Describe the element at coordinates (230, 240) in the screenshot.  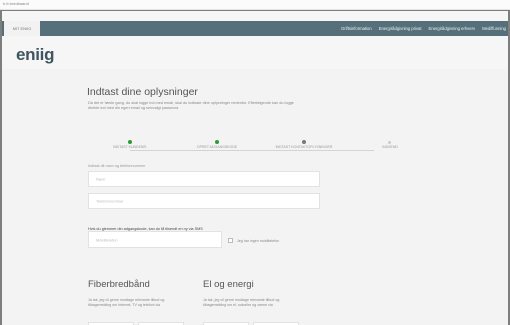
I see `no-mobile-checkbox` at that location.